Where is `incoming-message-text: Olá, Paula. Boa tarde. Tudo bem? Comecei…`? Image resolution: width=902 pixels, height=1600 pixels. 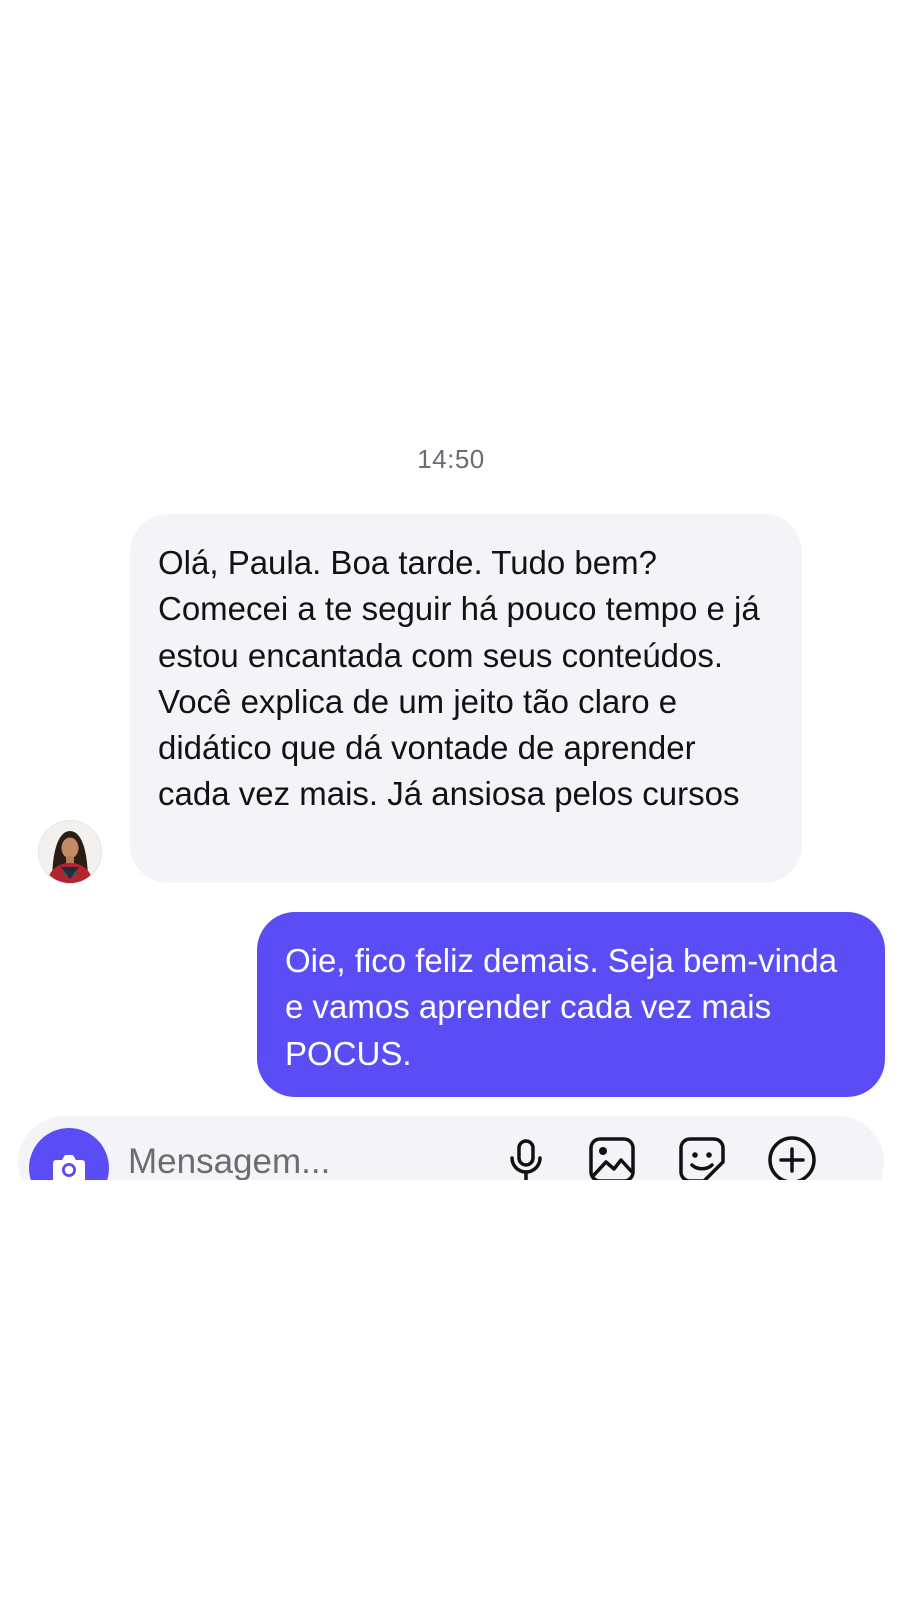 incoming-message-text: Olá, Paula. Boa tarde. Tudo bem? Comecei… is located at coordinates (459, 678).